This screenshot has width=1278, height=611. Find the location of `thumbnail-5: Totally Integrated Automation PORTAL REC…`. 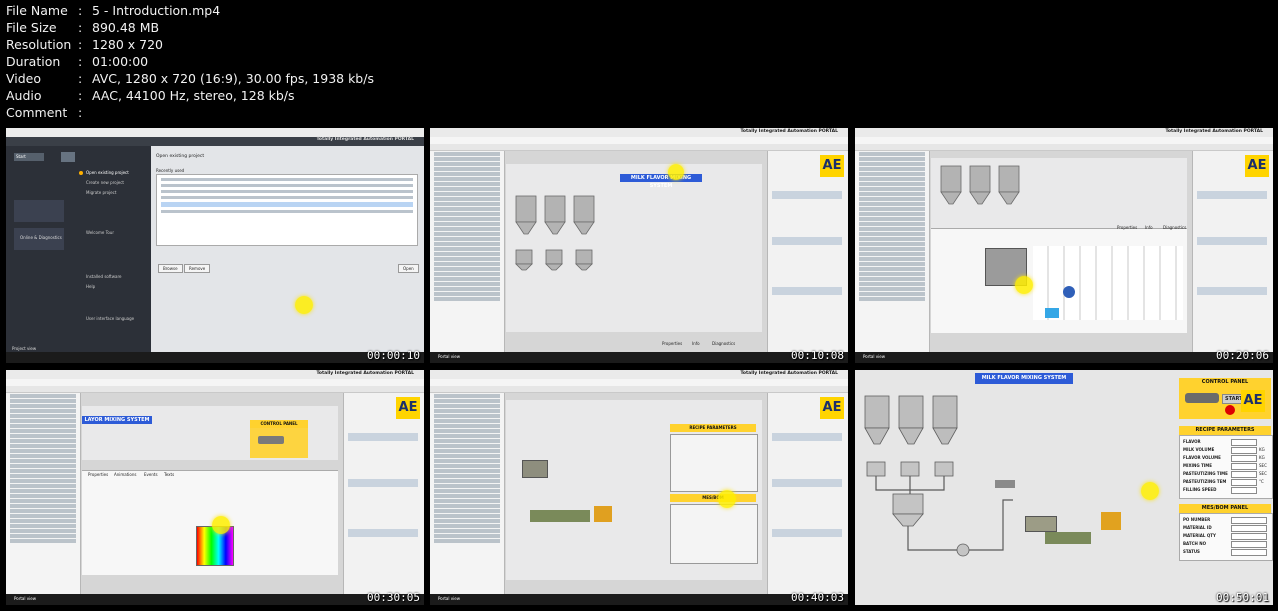

thumbnail-5: Totally Integrated Automation PORTAL REC… is located at coordinates (639, 487).